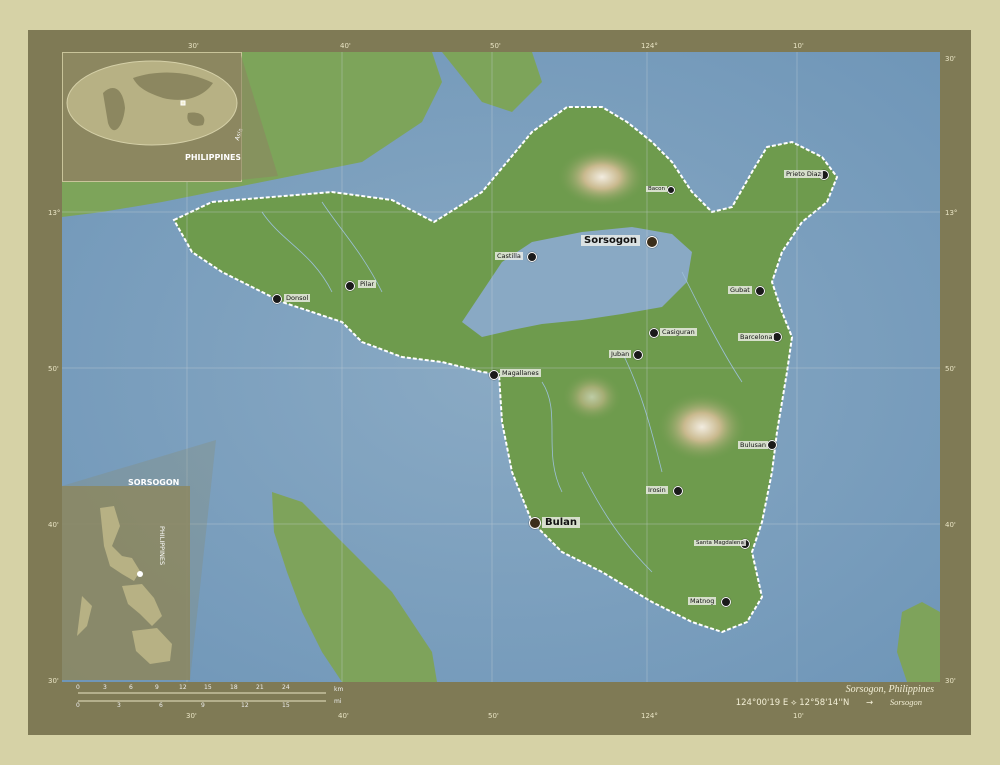 This screenshot has width=1000, height=765. Describe the element at coordinates (678, 332) in the screenshot. I see `city-label-casiguran: Casiguran` at that location.